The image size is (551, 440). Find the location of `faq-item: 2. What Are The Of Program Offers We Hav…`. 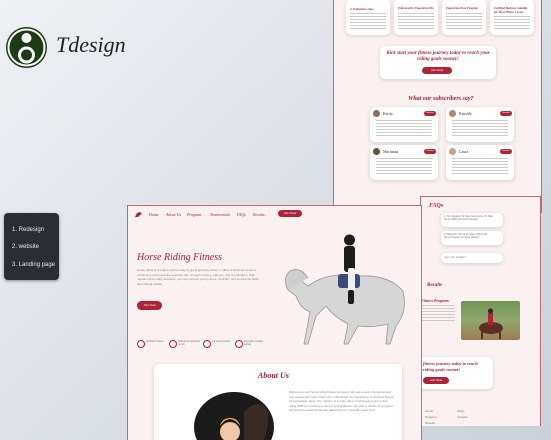

faq-item: 2. What Are The Of Program Offers We Hav… is located at coordinates (472, 238).